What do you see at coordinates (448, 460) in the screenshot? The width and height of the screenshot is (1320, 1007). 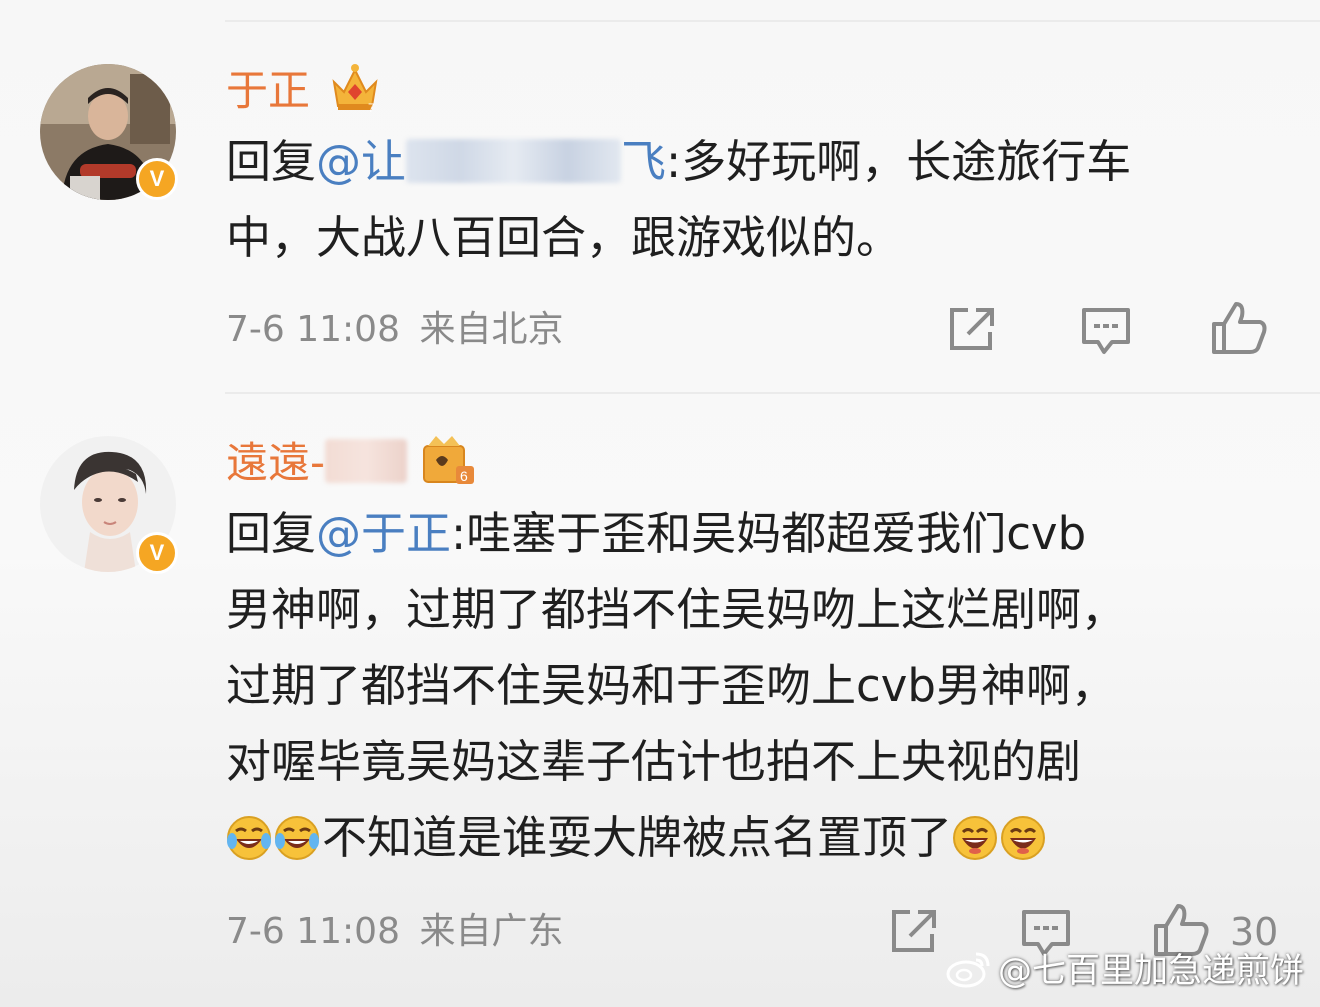 I see `crown-level-6-icon: 6` at bounding box center [448, 460].